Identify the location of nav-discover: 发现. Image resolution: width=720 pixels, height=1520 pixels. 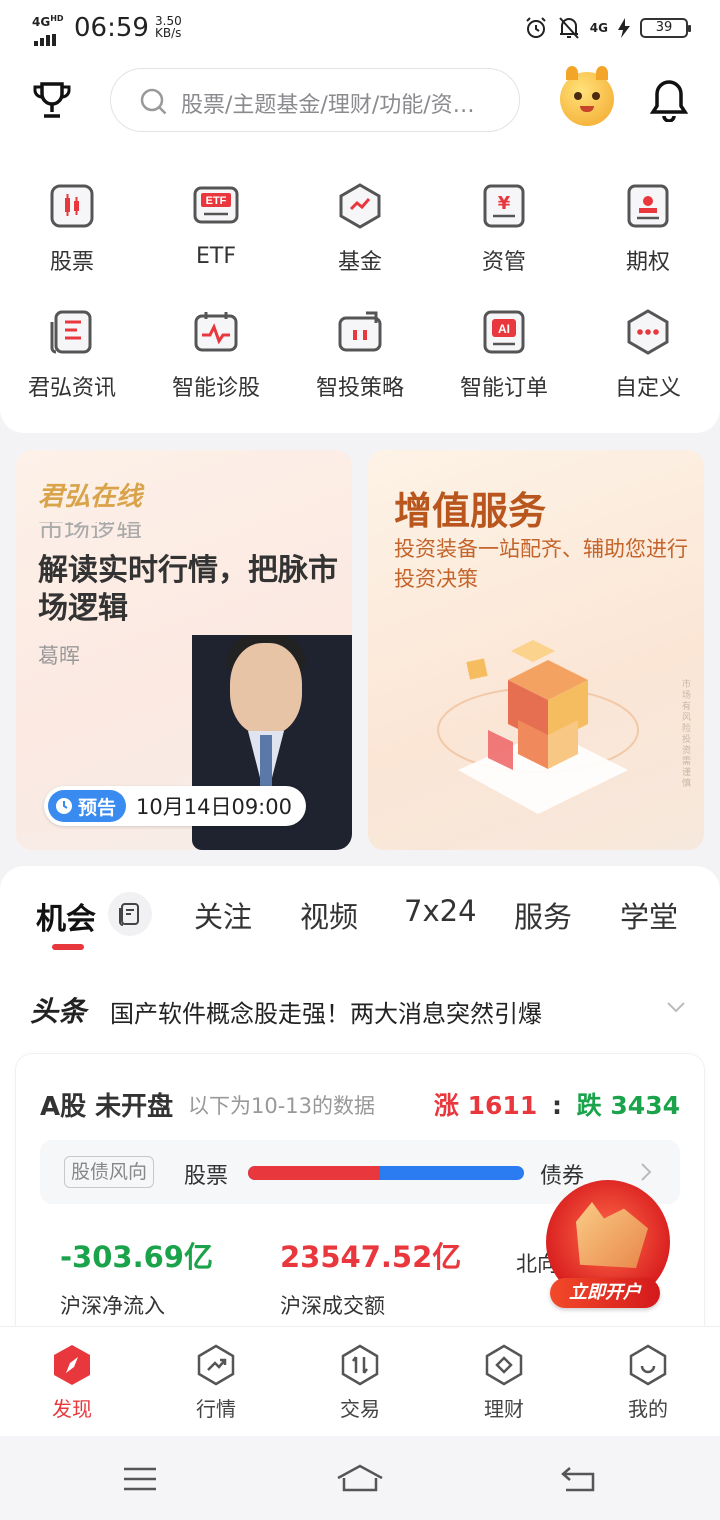
(72, 1382).